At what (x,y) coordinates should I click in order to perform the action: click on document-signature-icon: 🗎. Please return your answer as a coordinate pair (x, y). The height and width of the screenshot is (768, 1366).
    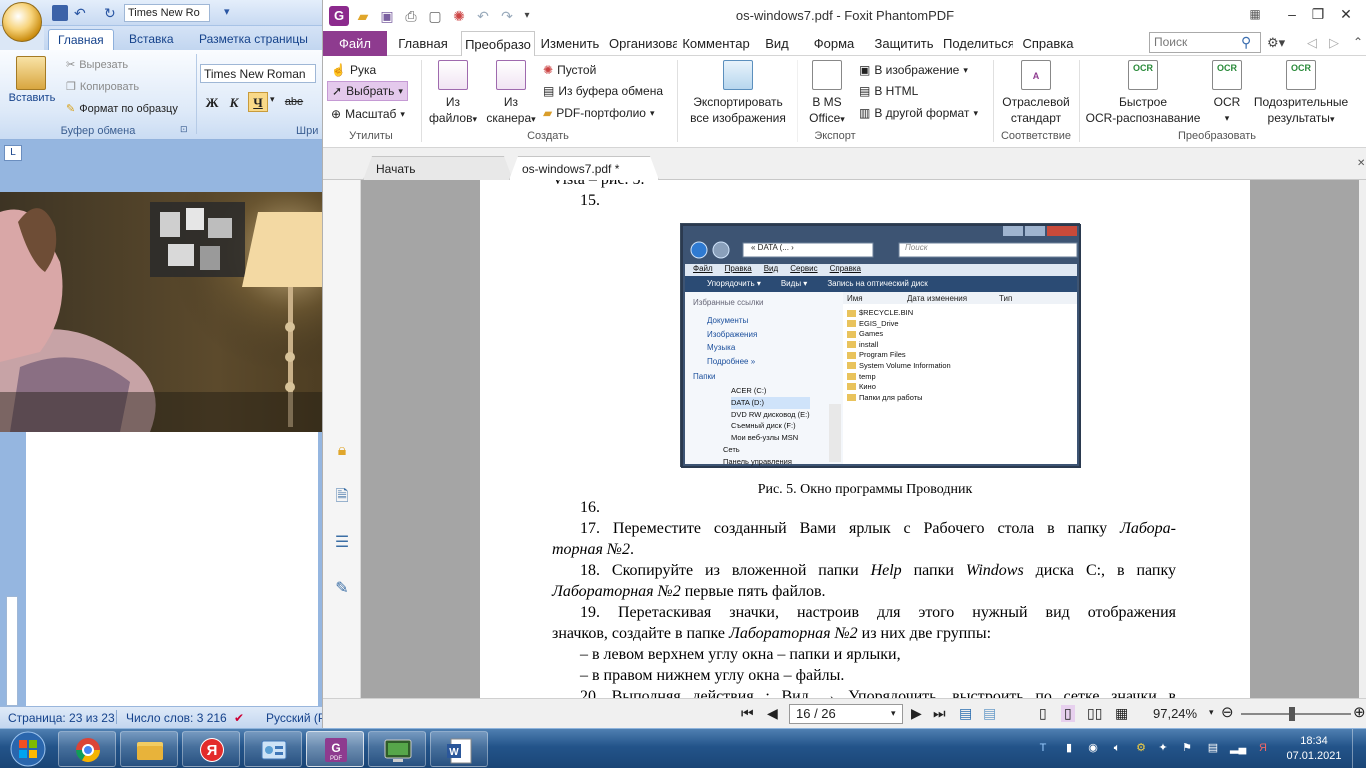
    Looking at the image, I should click on (342, 497).